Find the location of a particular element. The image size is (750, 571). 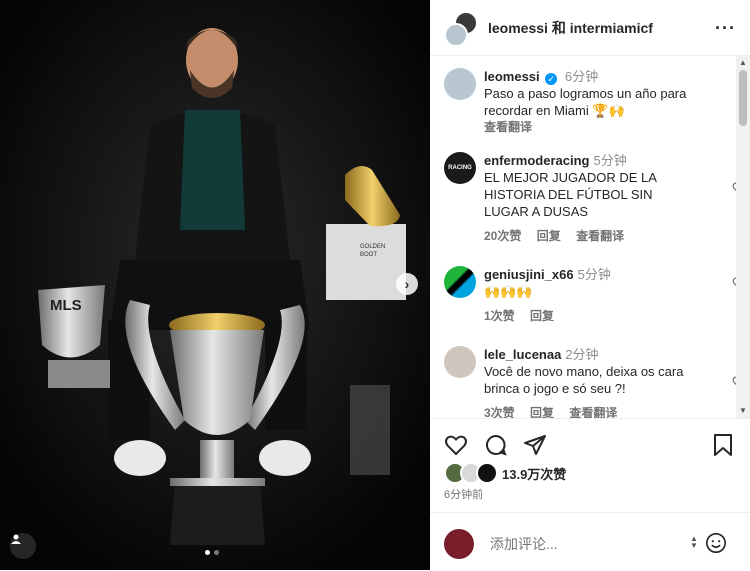

comment-text: 🙌🙌🙌 is located at coordinates (508, 291).